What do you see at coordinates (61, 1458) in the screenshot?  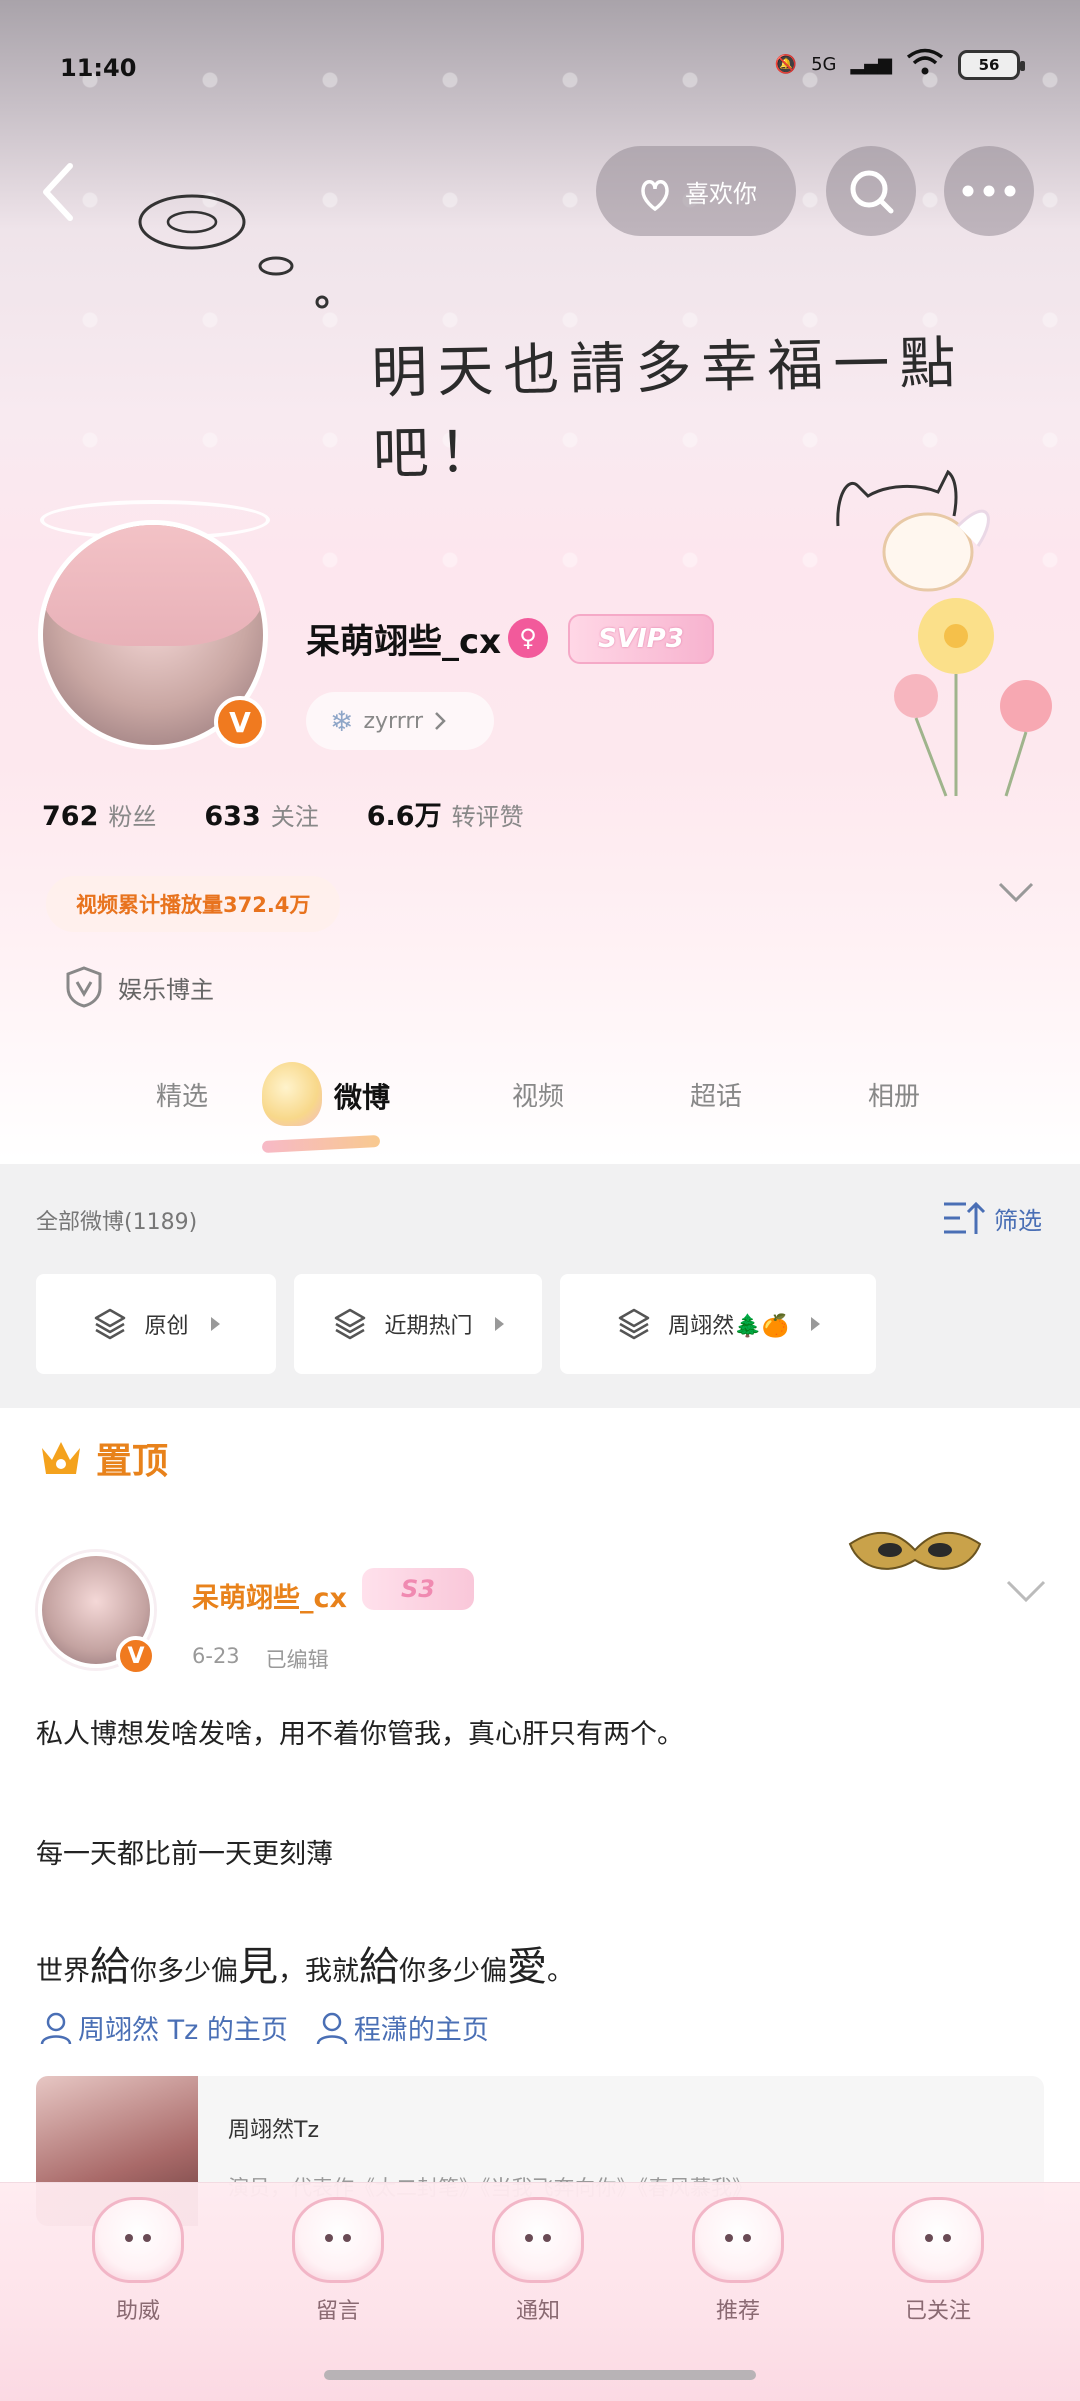 I see `crown-icon` at bounding box center [61, 1458].